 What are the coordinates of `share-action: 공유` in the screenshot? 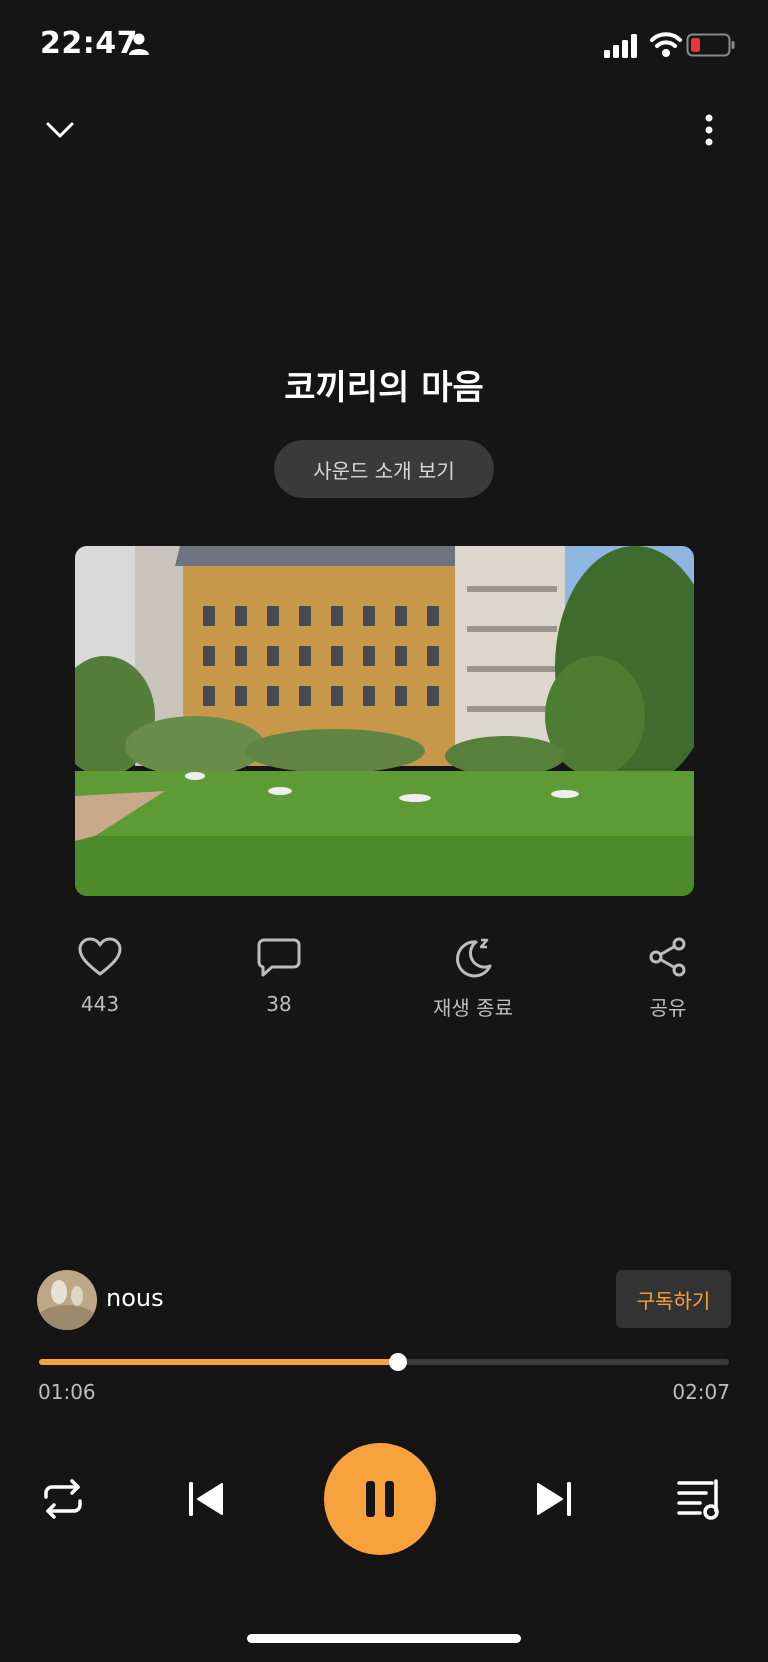 It's located at (668, 978).